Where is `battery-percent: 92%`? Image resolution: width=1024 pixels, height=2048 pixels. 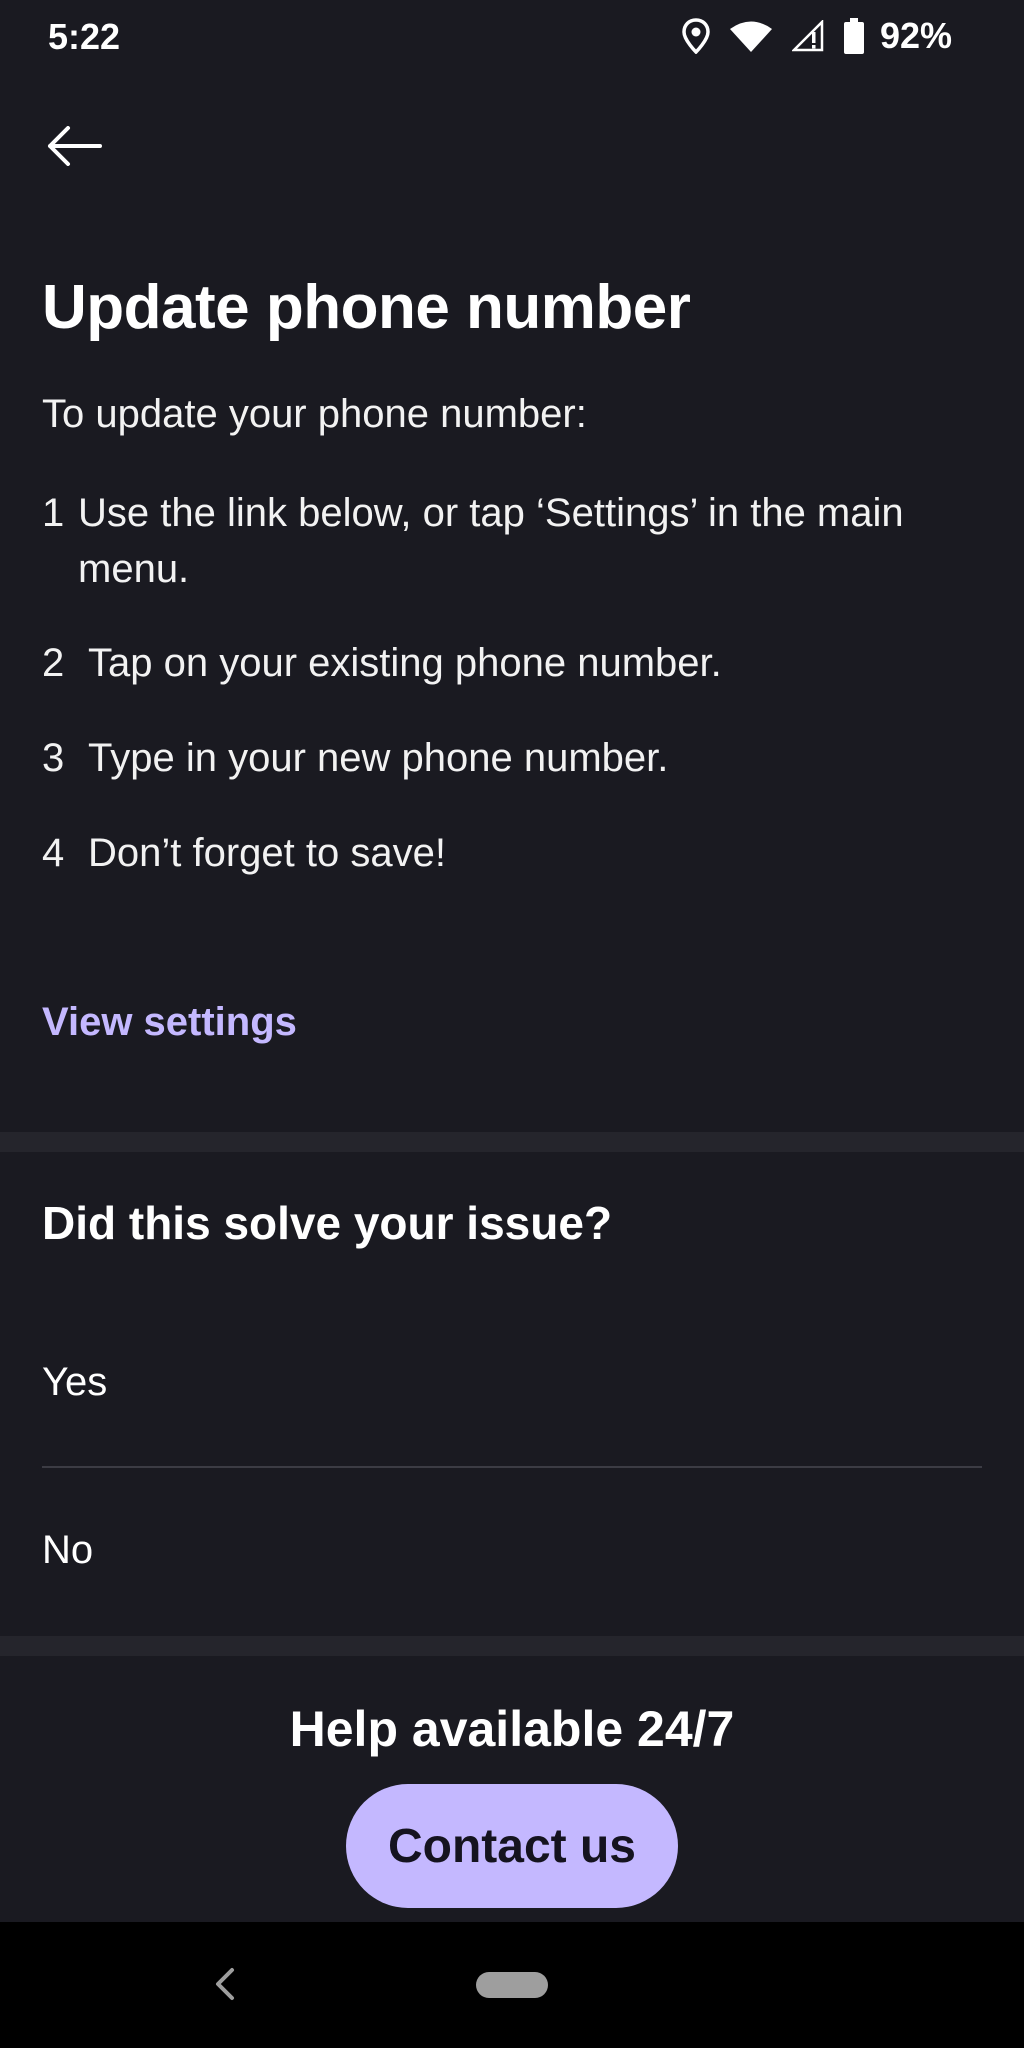 battery-percent: 92% is located at coordinates (915, 35).